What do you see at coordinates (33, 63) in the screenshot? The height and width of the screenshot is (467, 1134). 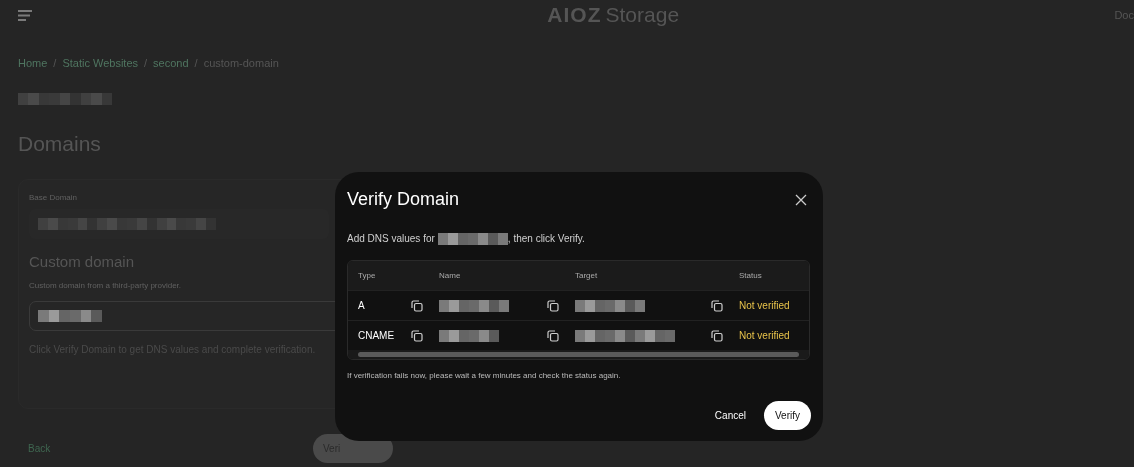 I see `breadcrumb-link: Home` at bounding box center [33, 63].